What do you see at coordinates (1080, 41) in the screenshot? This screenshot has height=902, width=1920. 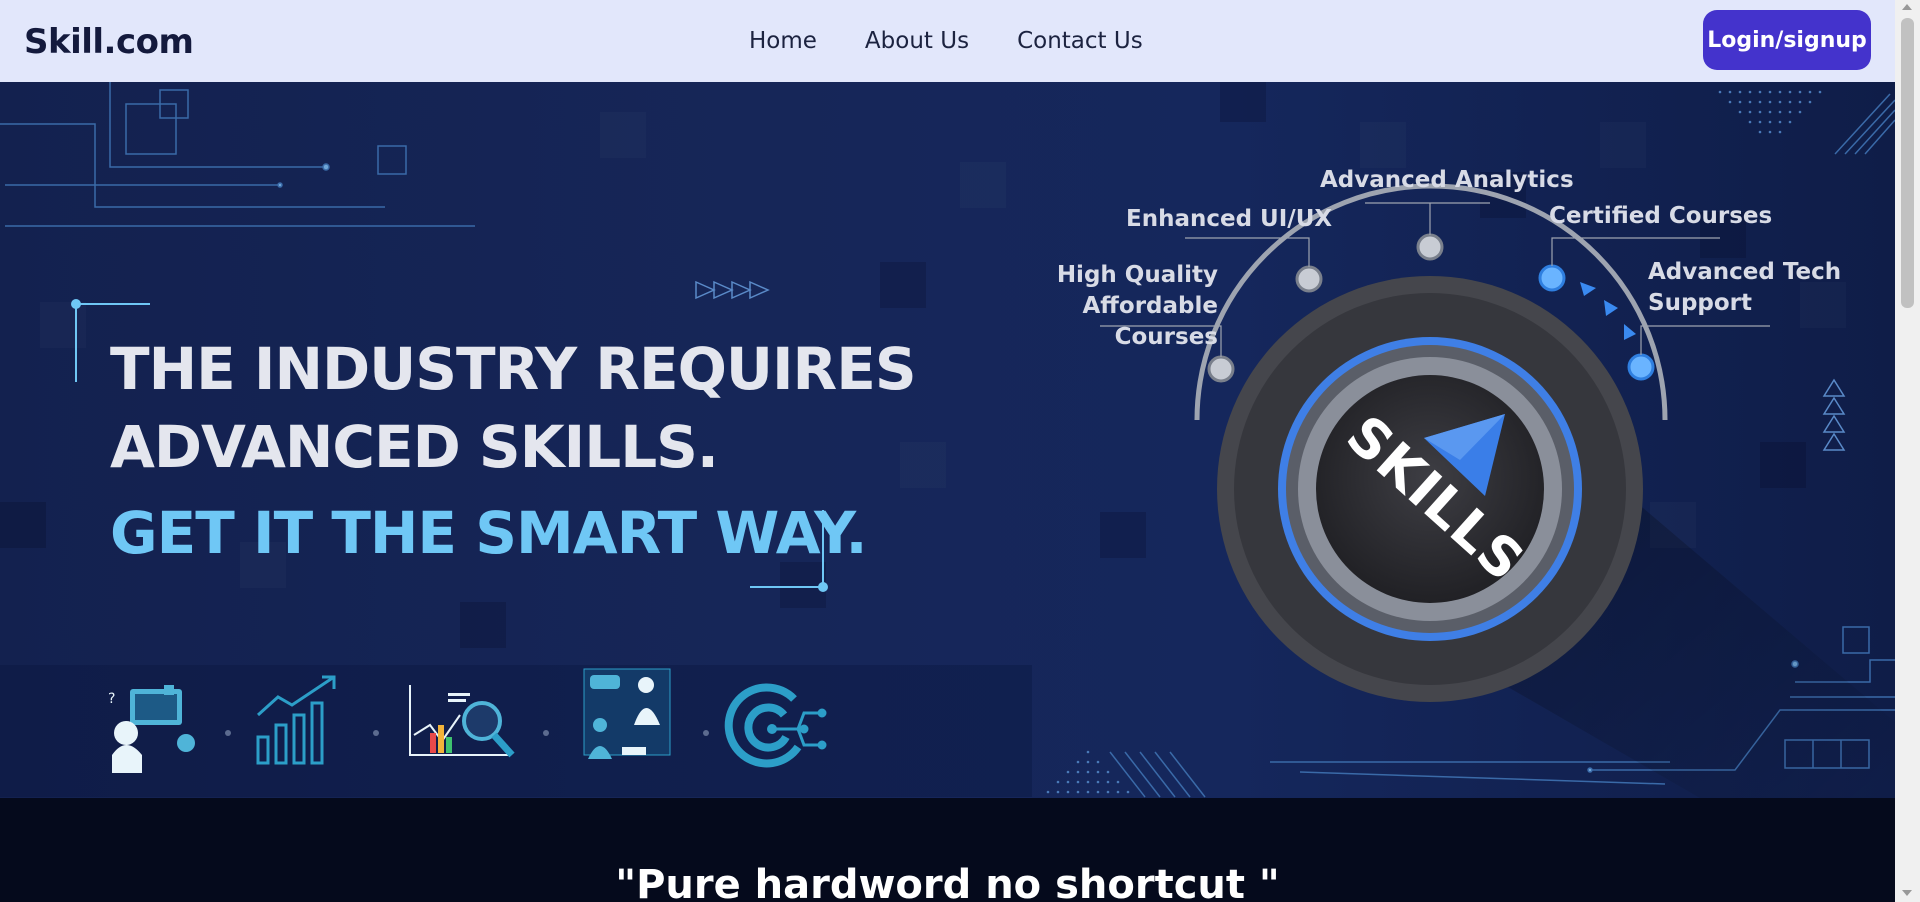 I see `nav-contact-link: Contact Us` at bounding box center [1080, 41].